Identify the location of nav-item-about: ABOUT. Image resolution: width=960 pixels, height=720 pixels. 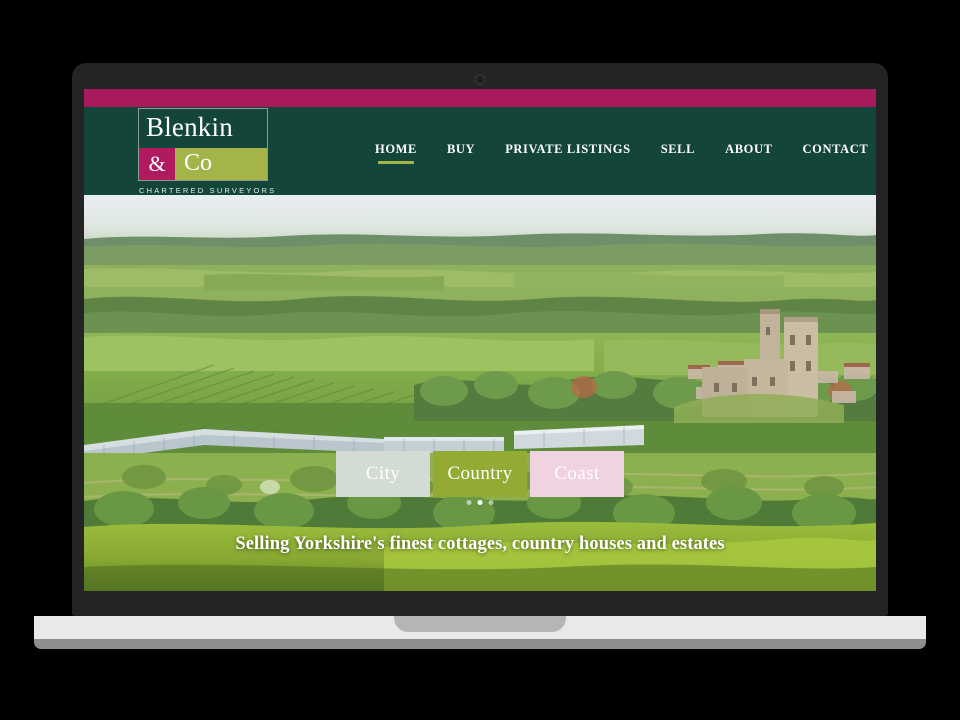
(748, 149).